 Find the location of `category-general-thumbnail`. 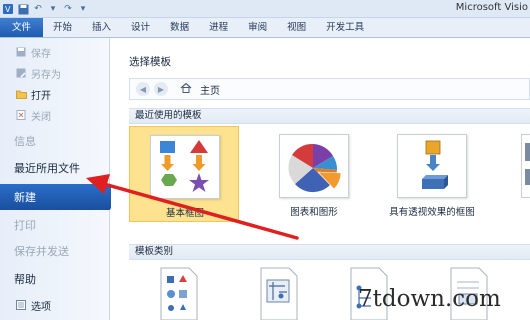

category-general-thumbnail is located at coordinates (179, 293).